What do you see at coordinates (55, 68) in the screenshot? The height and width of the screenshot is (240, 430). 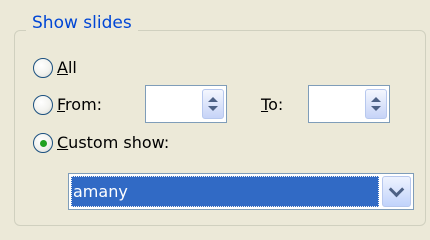 I see `radio-all: All` at bounding box center [55, 68].